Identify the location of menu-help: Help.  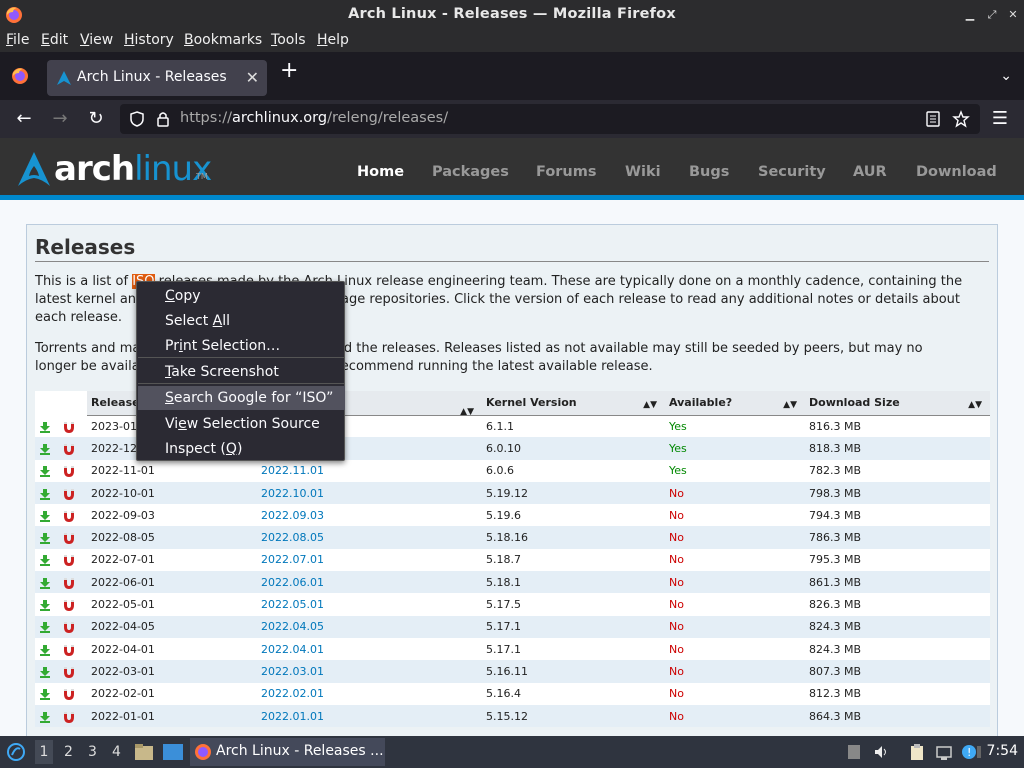
(333, 40).